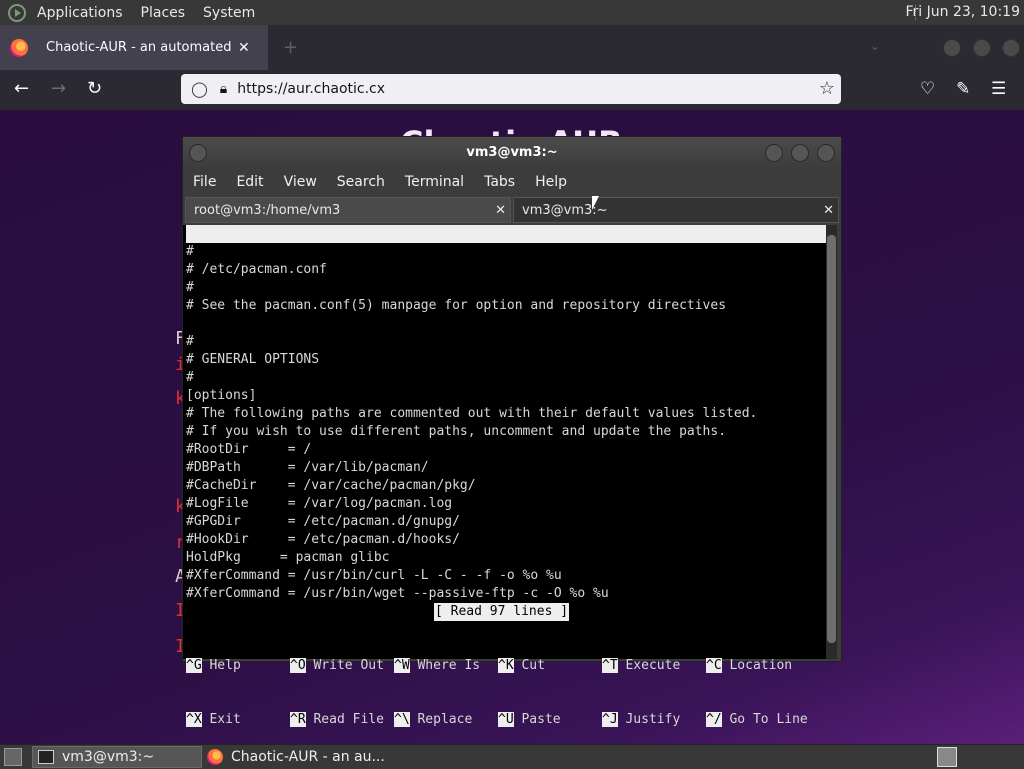  What do you see at coordinates (471, 486) in the screenshot?
I see `nano-line: #CacheDir = /var/cache/pacman/pkg/` at bounding box center [471, 486].